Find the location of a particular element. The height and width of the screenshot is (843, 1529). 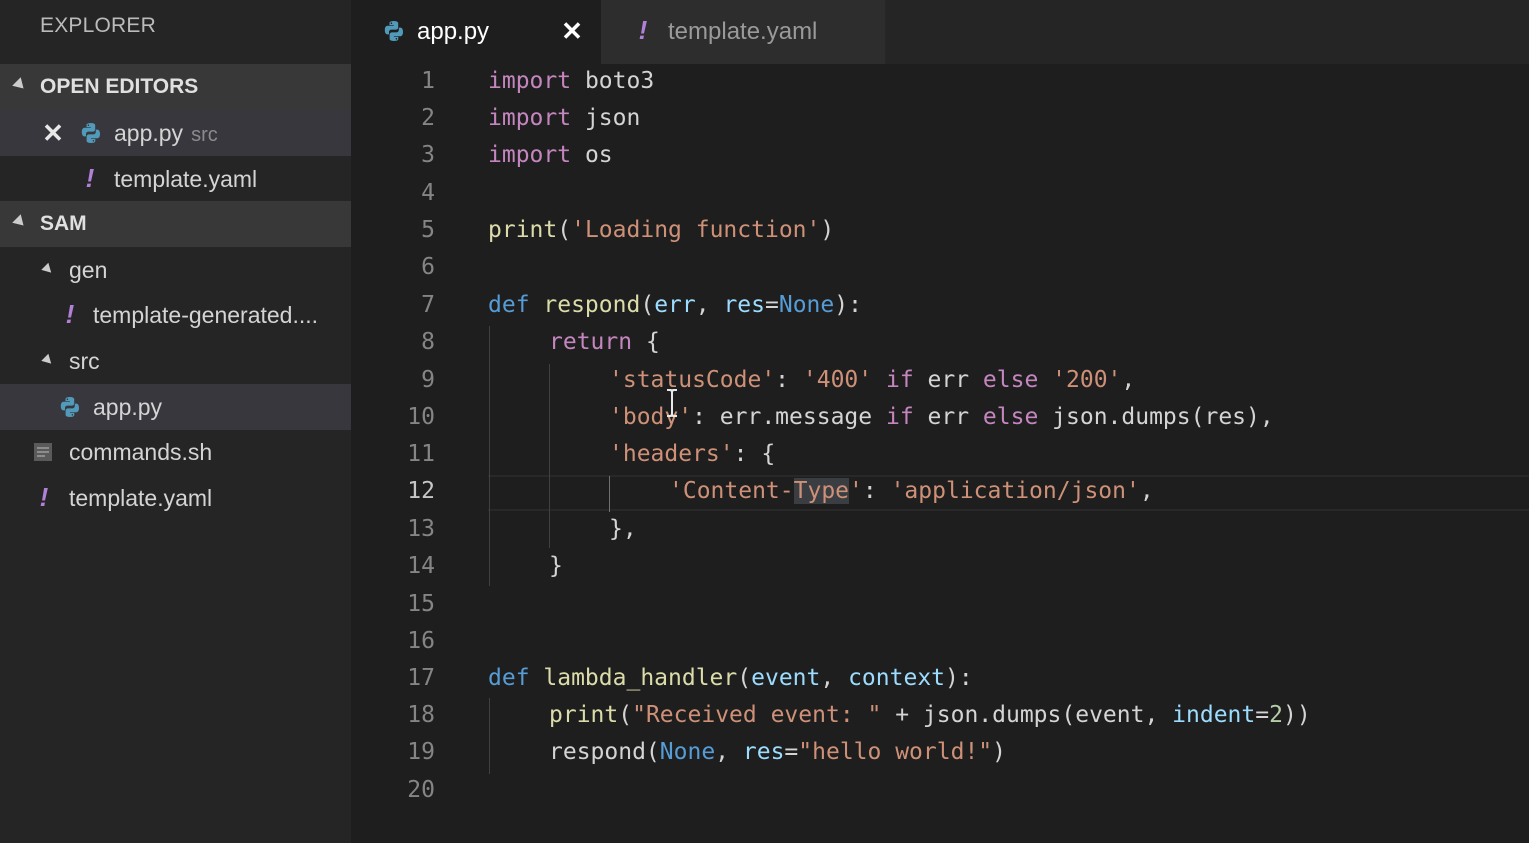

line-number: 18 is located at coordinates (421, 715).